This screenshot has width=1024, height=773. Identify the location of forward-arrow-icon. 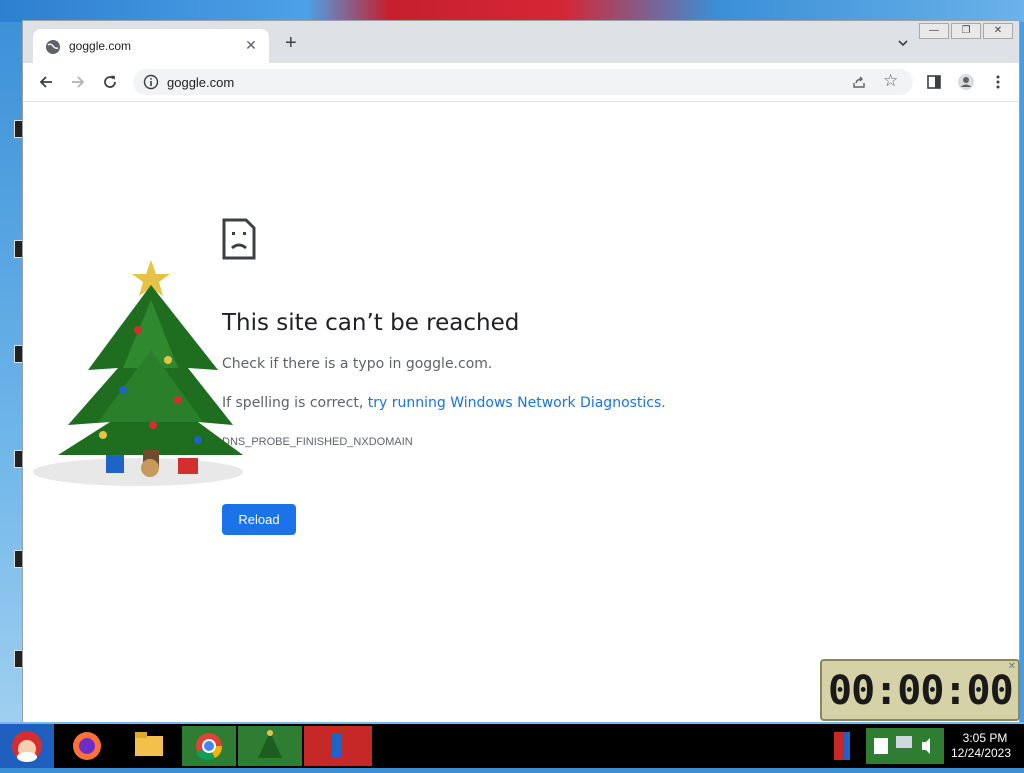
(78, 82).